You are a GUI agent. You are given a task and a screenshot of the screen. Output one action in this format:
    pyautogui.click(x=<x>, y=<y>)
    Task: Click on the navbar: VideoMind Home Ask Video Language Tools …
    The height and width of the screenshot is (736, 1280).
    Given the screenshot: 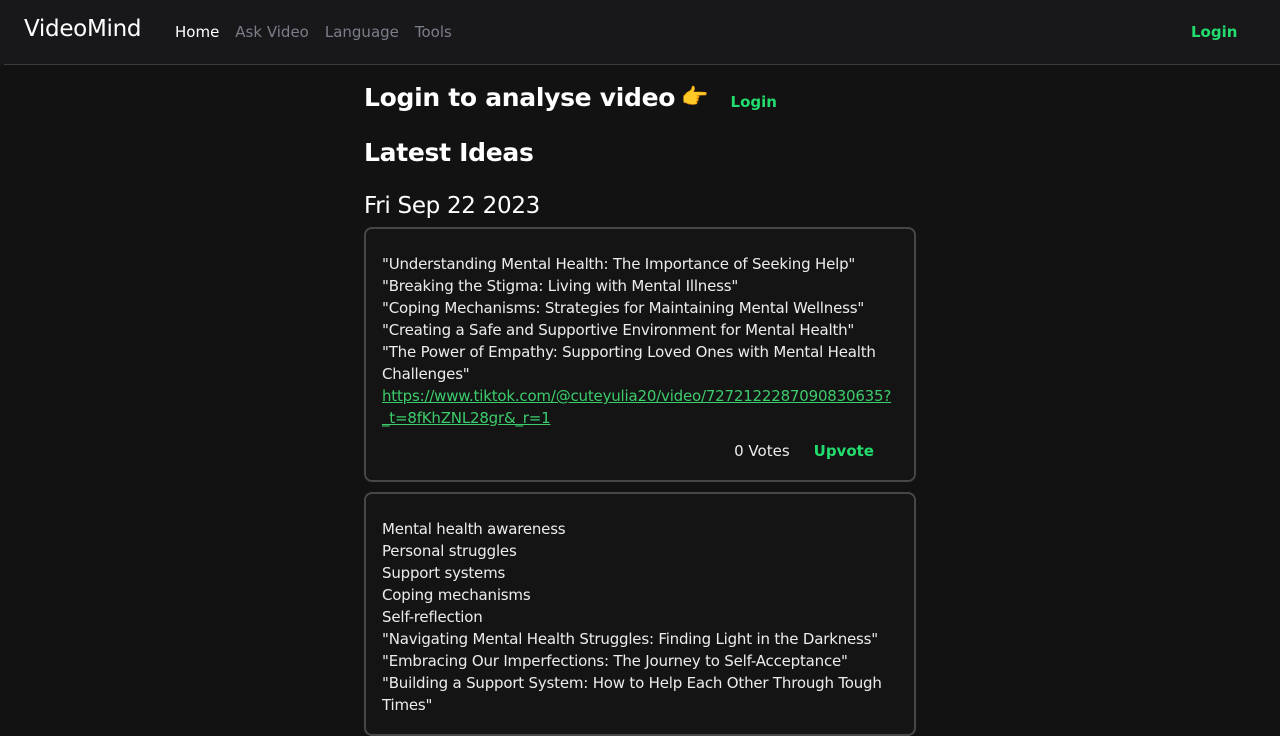 What is the action you would take?
    pyautogui.click(x=640, y=32)
    